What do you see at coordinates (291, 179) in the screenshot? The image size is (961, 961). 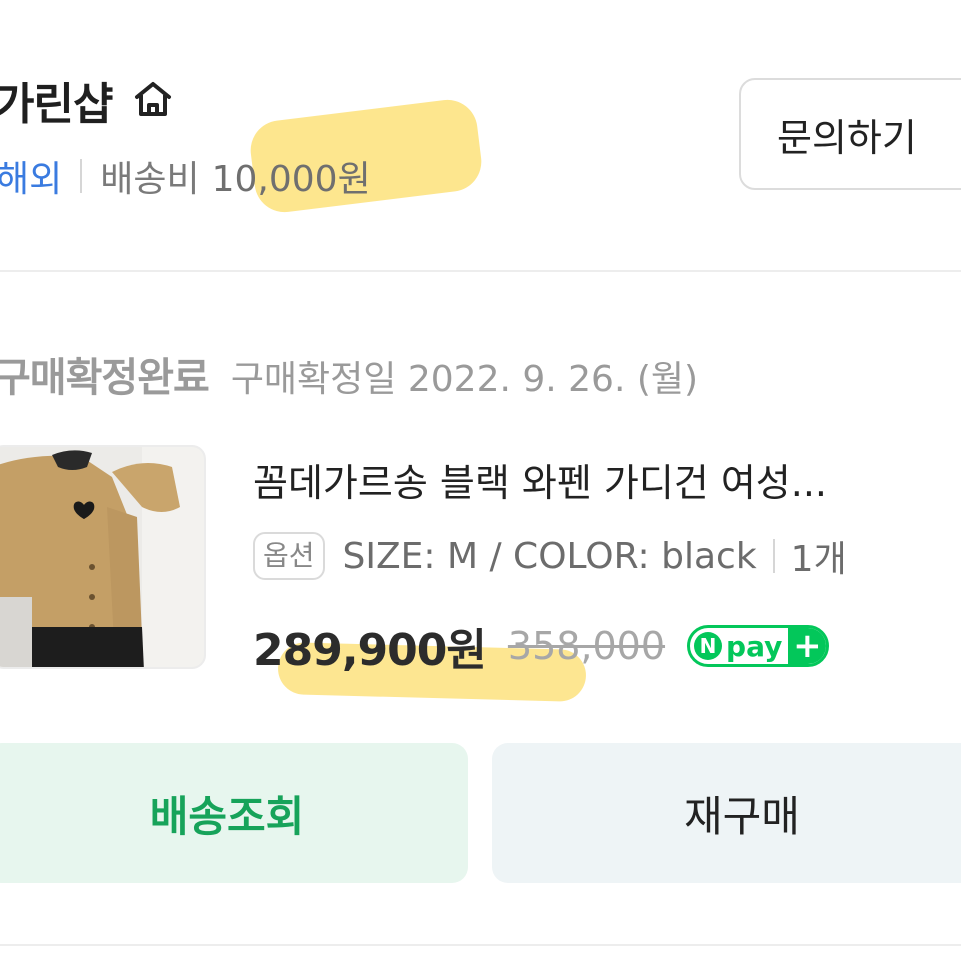 I see `shipping-fee: 10,000원` at bounding box center [291, 179].